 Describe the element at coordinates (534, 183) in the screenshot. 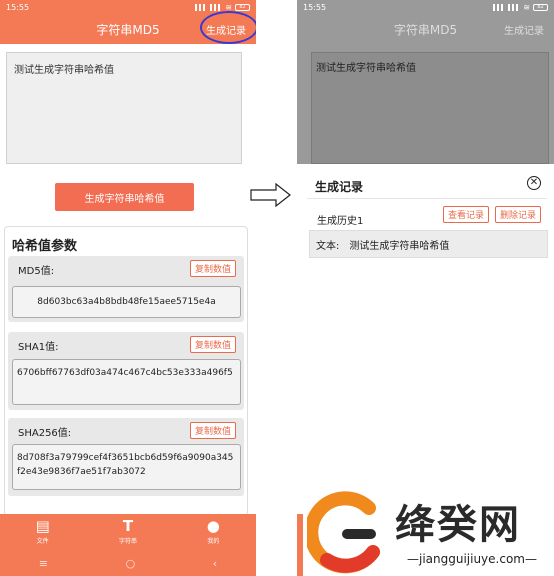

I see `close-icon: ✕` at that location.